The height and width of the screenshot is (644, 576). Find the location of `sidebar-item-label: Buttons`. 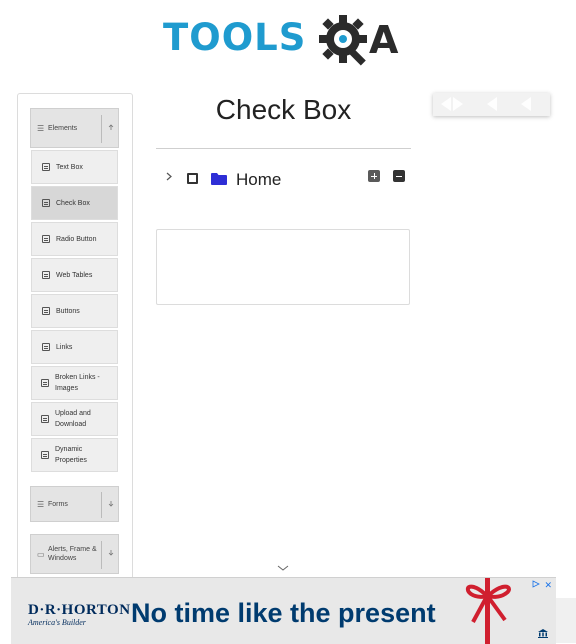

sidebar-item-label: Buttons is located at coordinates (68, 311).